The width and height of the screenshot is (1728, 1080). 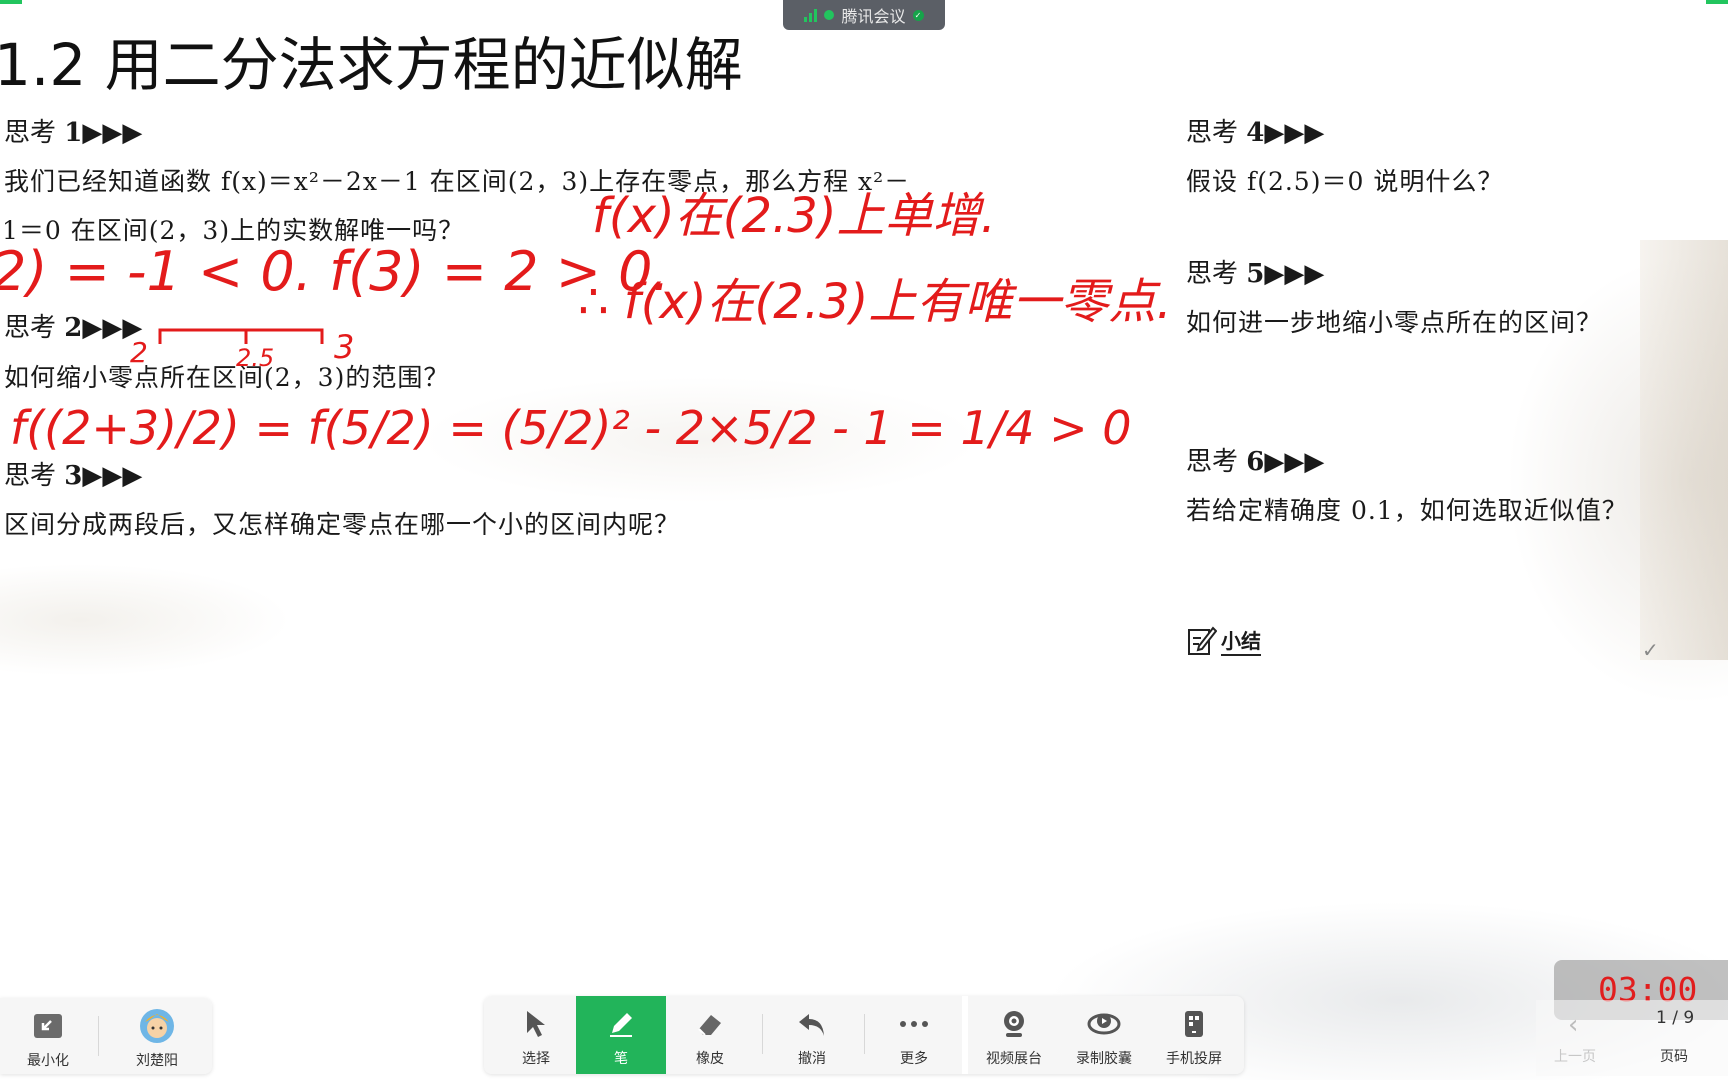 I want to click on annotation-toolbar: 选择 笔 橡皮 撤消 更多 视频展台 录制胶囊 手机投屏, so click(x=864, y=1035).